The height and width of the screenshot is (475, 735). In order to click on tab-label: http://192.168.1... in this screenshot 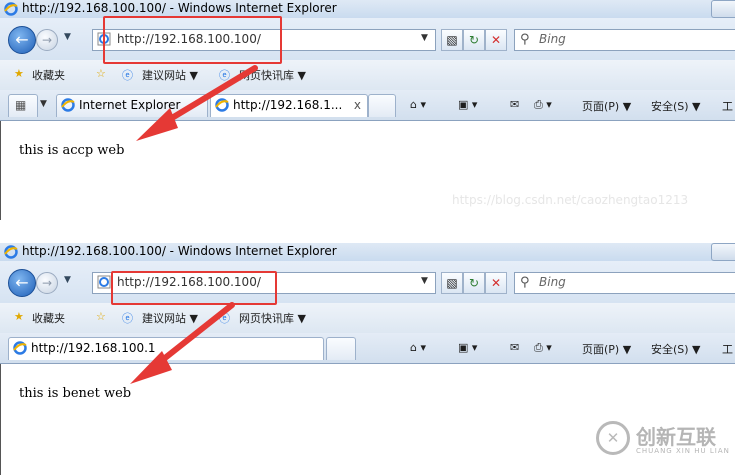, I will do `click(288, 105)`.